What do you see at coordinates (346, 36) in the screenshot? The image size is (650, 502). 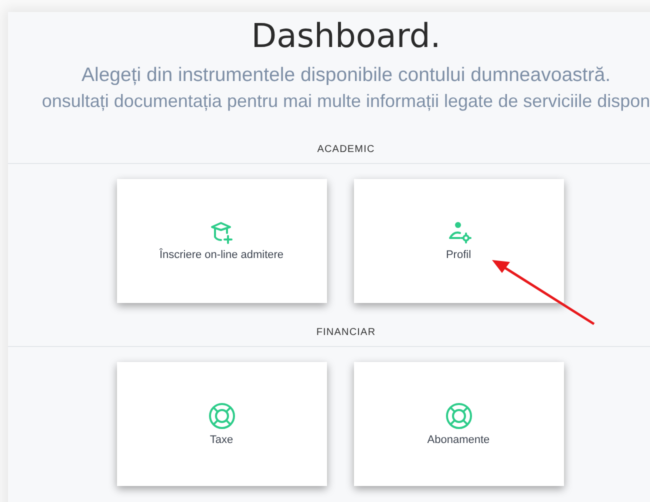 I see `page-title: Dashboard.` at bounding box center [346, 36].